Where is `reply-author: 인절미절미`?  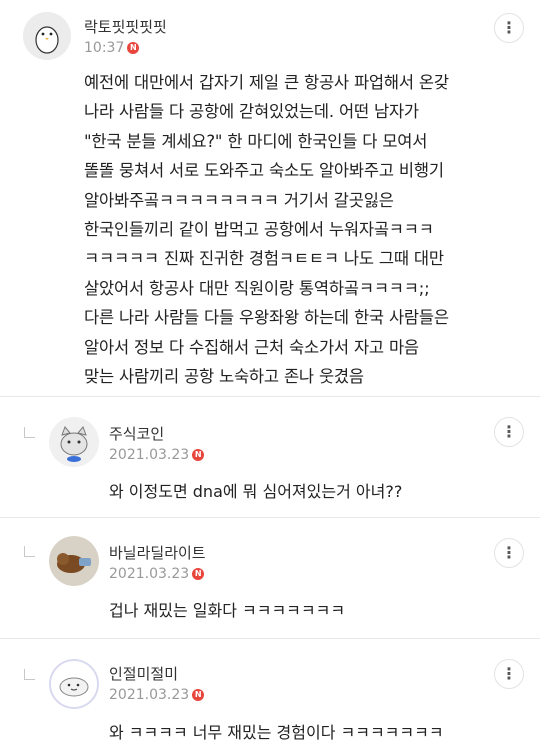
reply-author: 인절미절미 is located at coordinates (143, 673).